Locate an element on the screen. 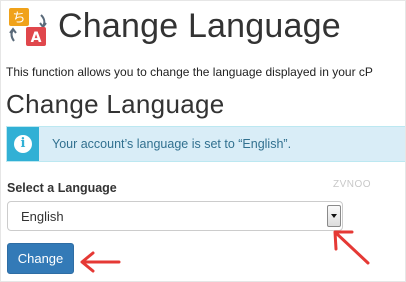 This screenshot has width=406, height=282. page-title: Change Language is located at coordinates (199, 26).